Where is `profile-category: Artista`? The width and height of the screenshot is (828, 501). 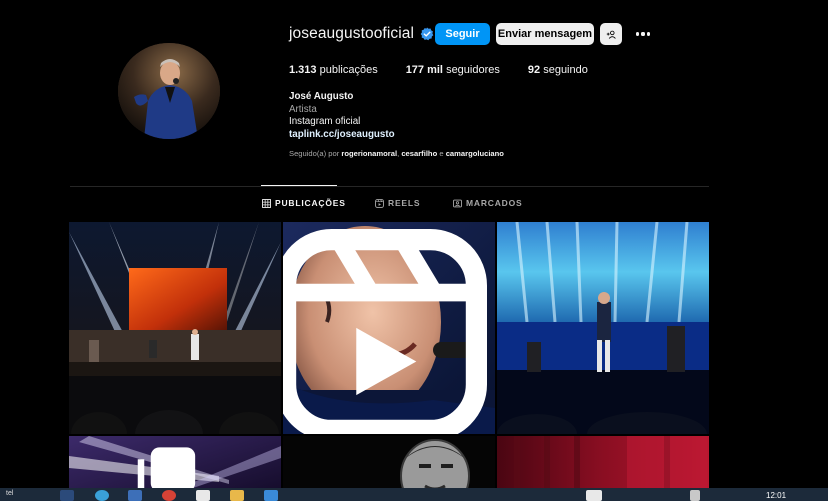 profile-category: Artista is located at coordinates (303, 109).